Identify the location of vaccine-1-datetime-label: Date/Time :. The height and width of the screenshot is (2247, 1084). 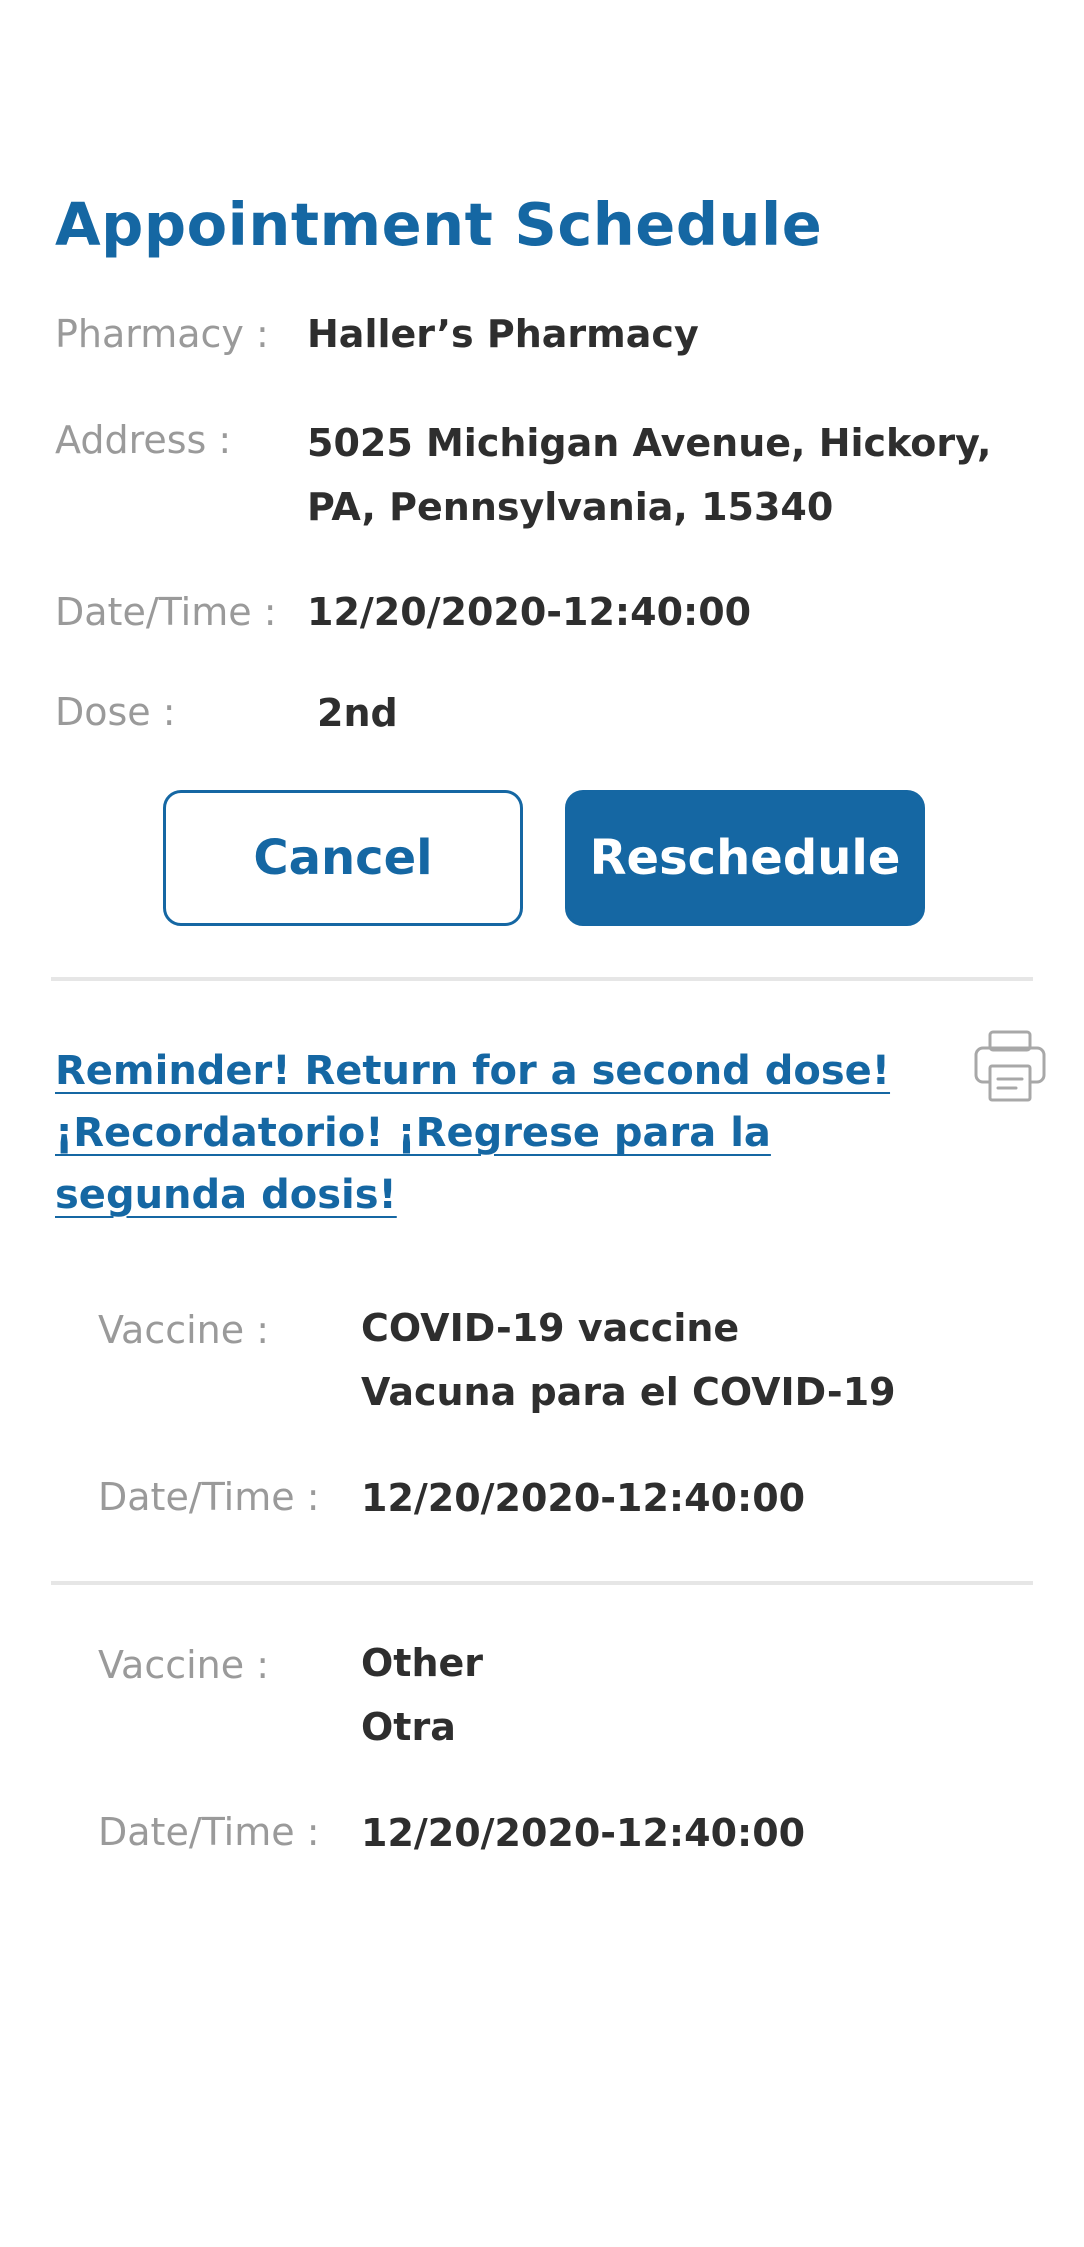
(209, 1497).